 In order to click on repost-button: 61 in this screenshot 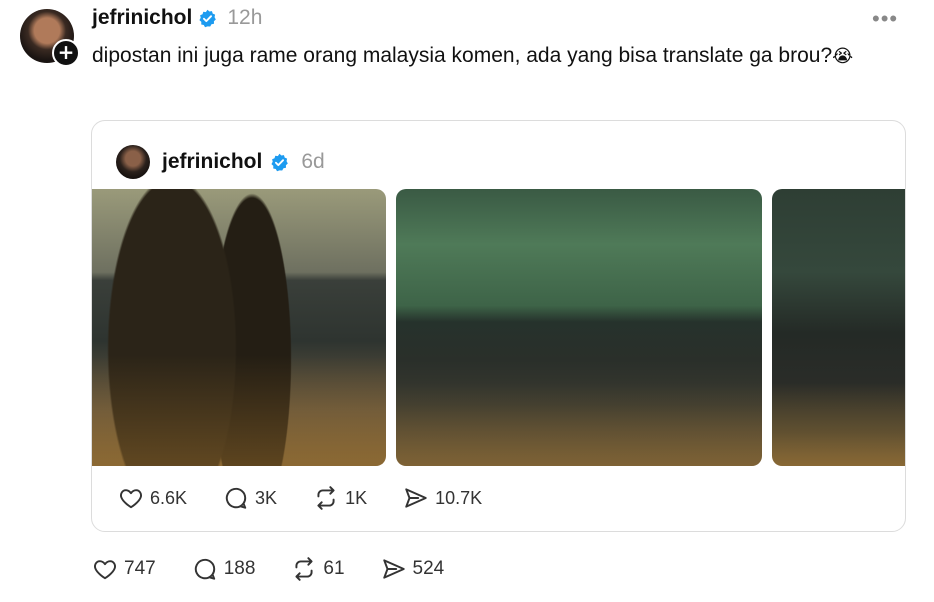, I will do `click(318, 569)`.